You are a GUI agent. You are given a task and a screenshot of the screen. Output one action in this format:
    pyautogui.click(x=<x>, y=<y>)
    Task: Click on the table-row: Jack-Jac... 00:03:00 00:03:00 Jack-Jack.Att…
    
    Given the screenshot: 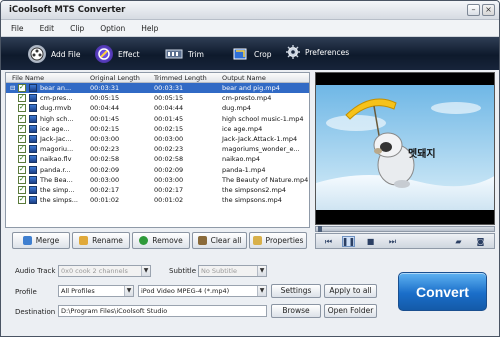 What is the action you would take?
    pyautogui.click(x=157, y=139)
    